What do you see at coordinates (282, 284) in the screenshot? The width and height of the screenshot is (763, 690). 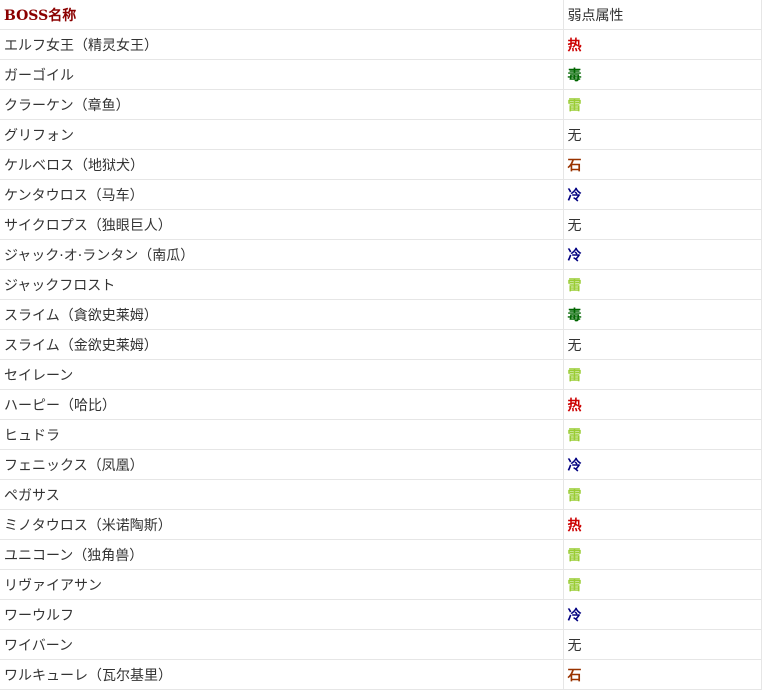 I see `boss-name-cell: ジャックフロスト` at bounding box center [282, 284].